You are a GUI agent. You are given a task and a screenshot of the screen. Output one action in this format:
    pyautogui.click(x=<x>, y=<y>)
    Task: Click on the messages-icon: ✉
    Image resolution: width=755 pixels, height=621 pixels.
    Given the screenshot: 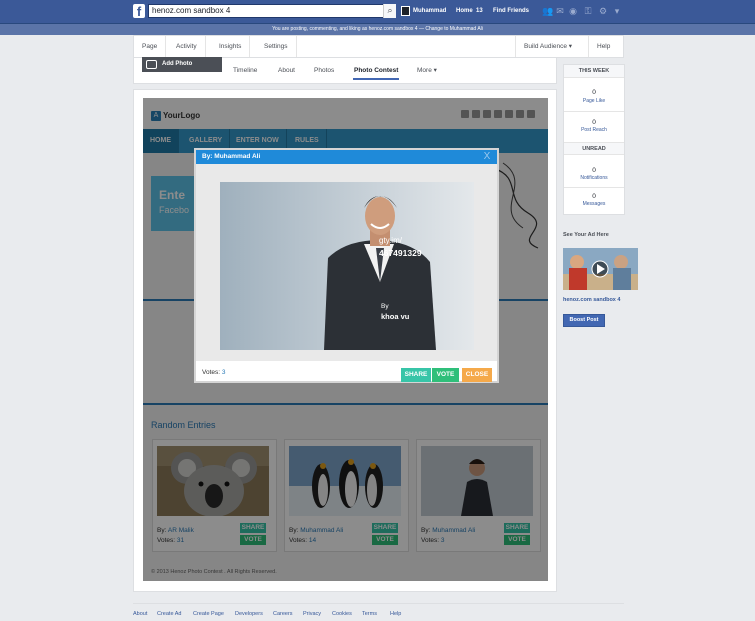 What is the action you would take?
    pyautogui.click(x=560, y=11)
    